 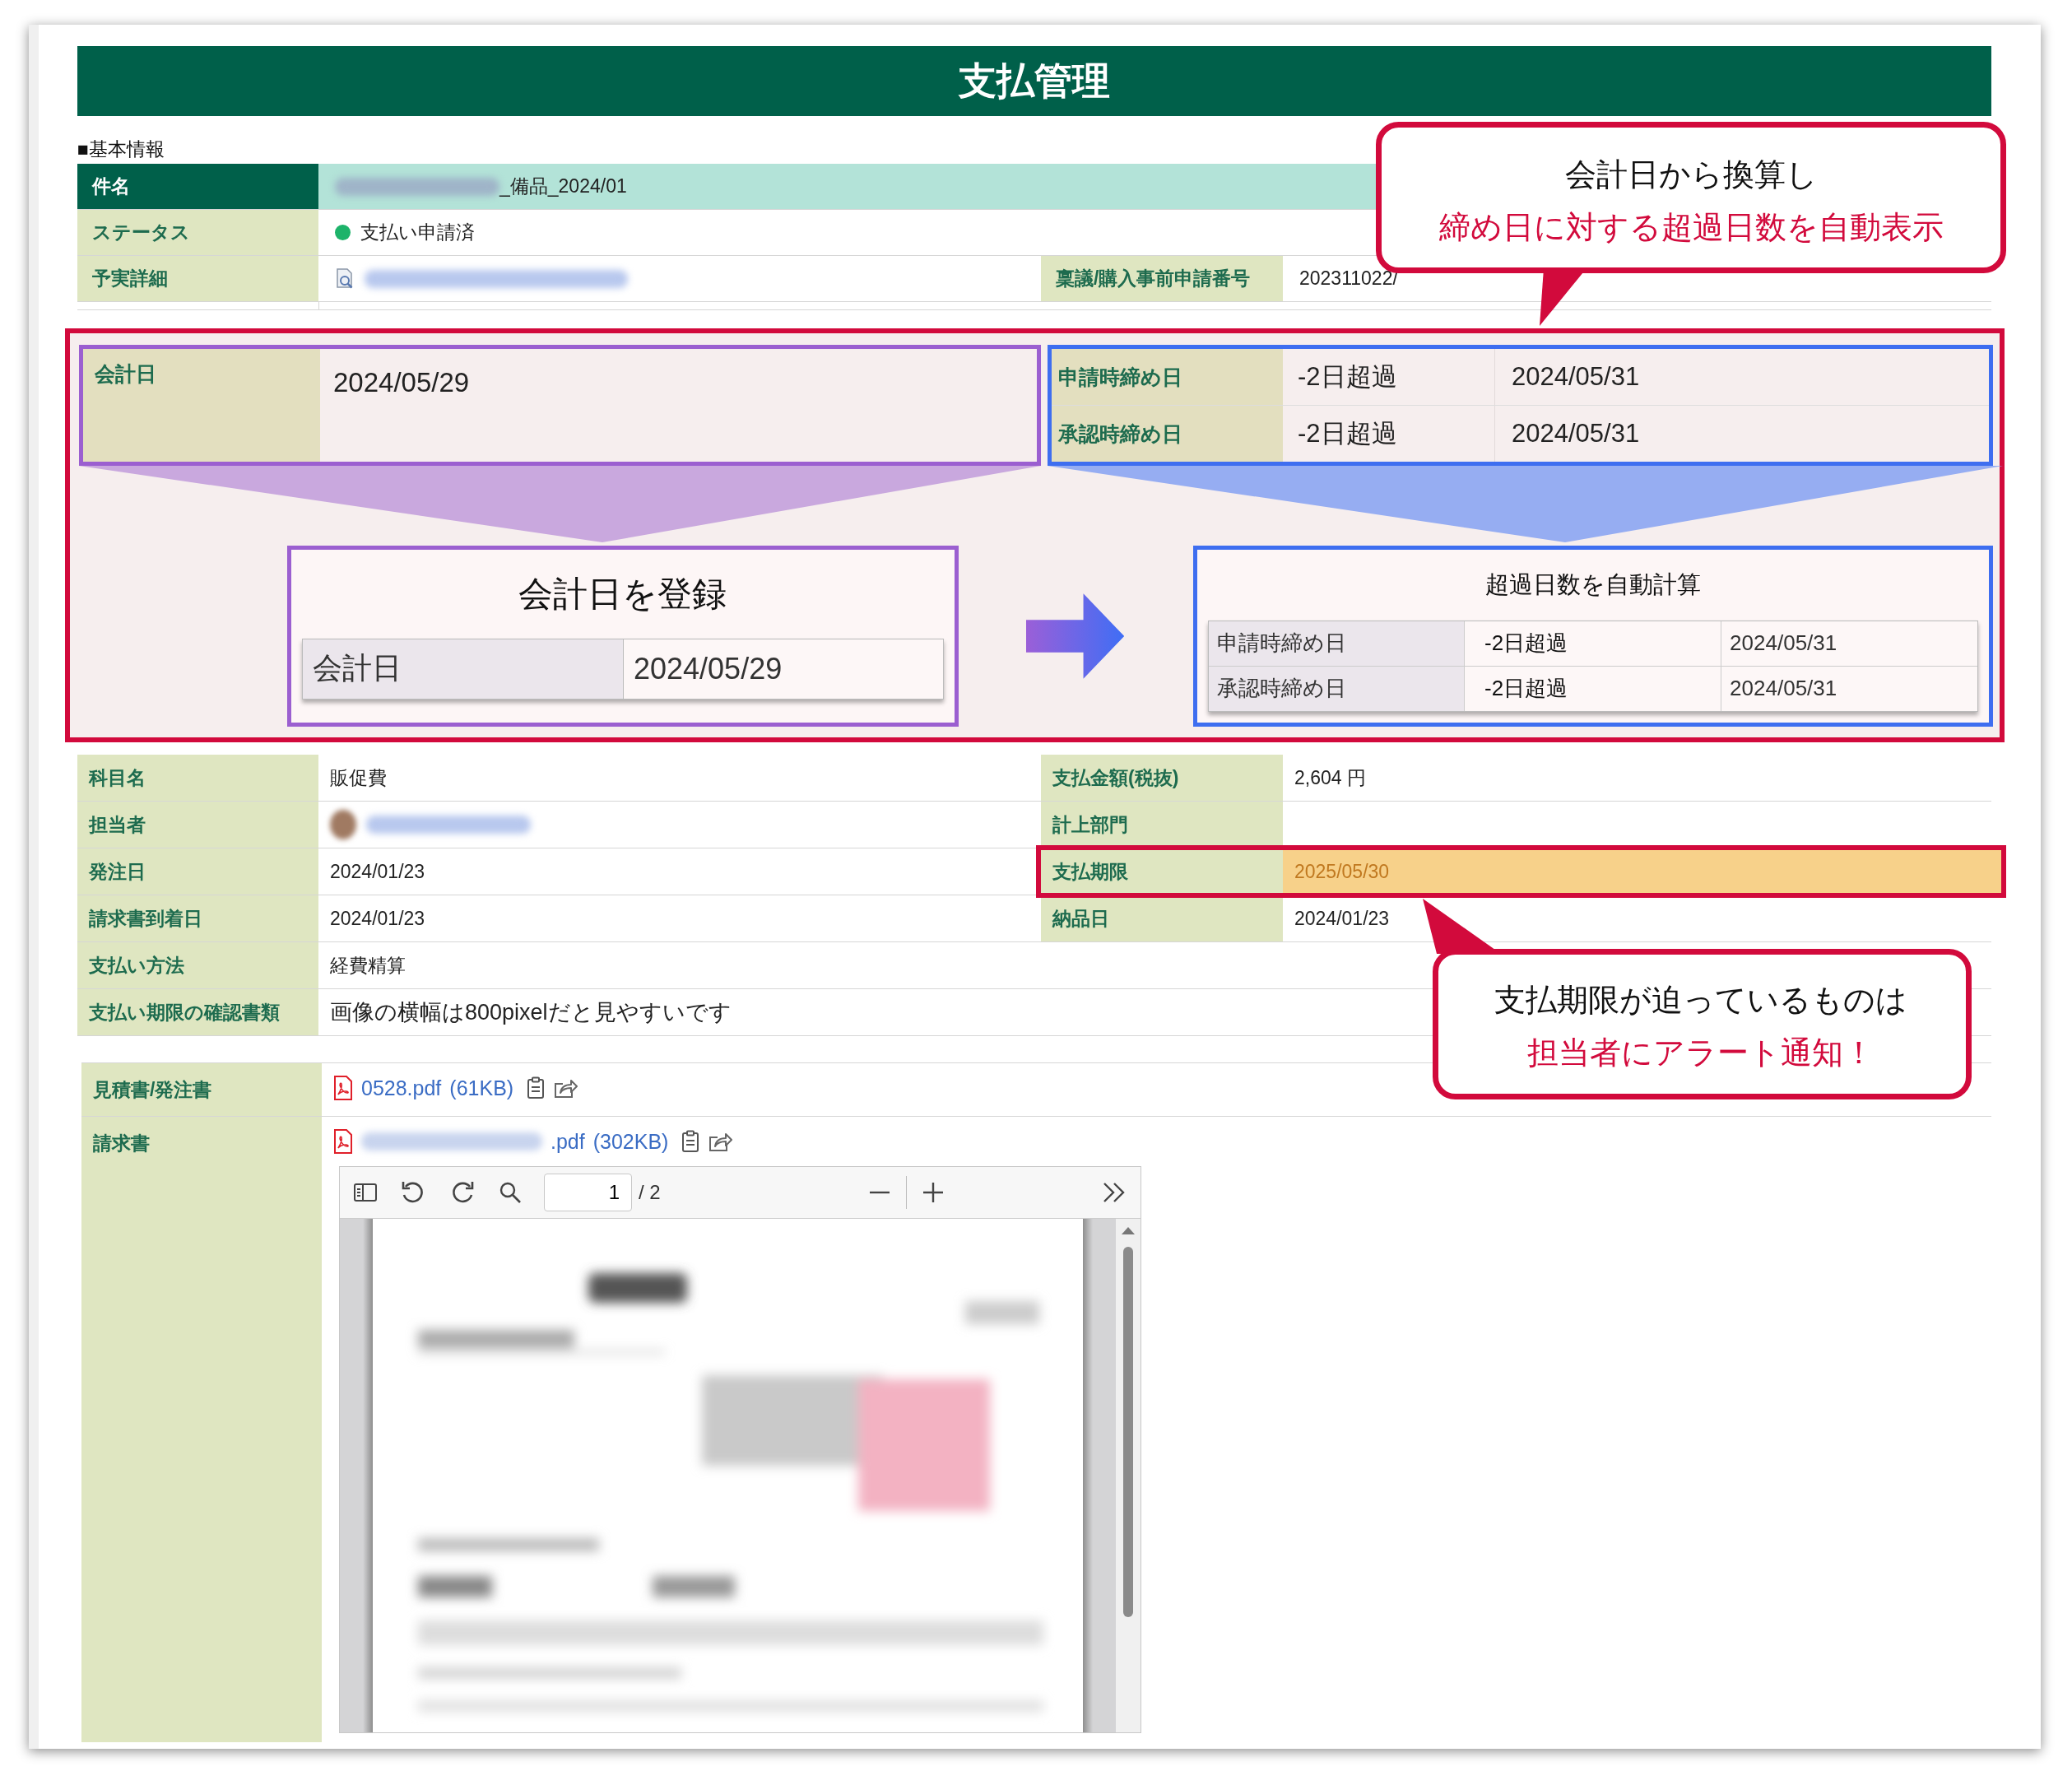 What do you see at coordinates (1701, 1052) in the screenshot?
I see `callout-text: 担当者にアラート通知！` at bounding box center [1701, 1052].